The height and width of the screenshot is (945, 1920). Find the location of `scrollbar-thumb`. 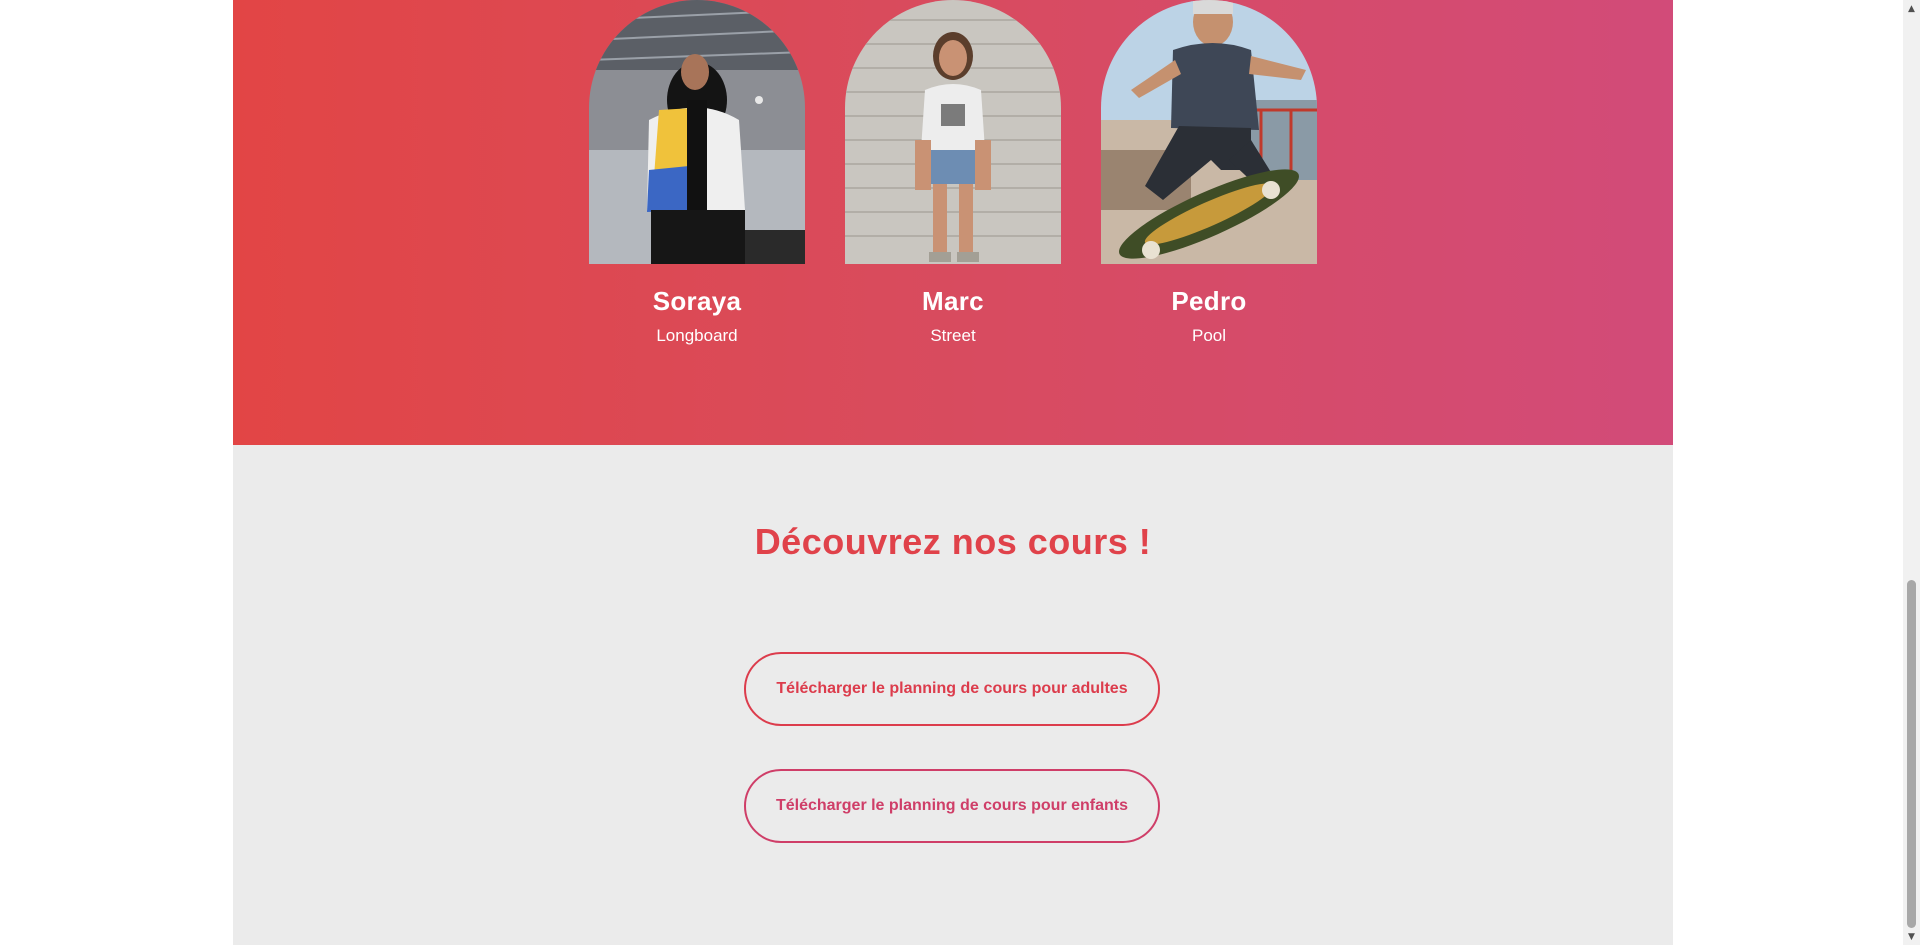

scrollbar-thumb is located at coordinates (1911, 754).